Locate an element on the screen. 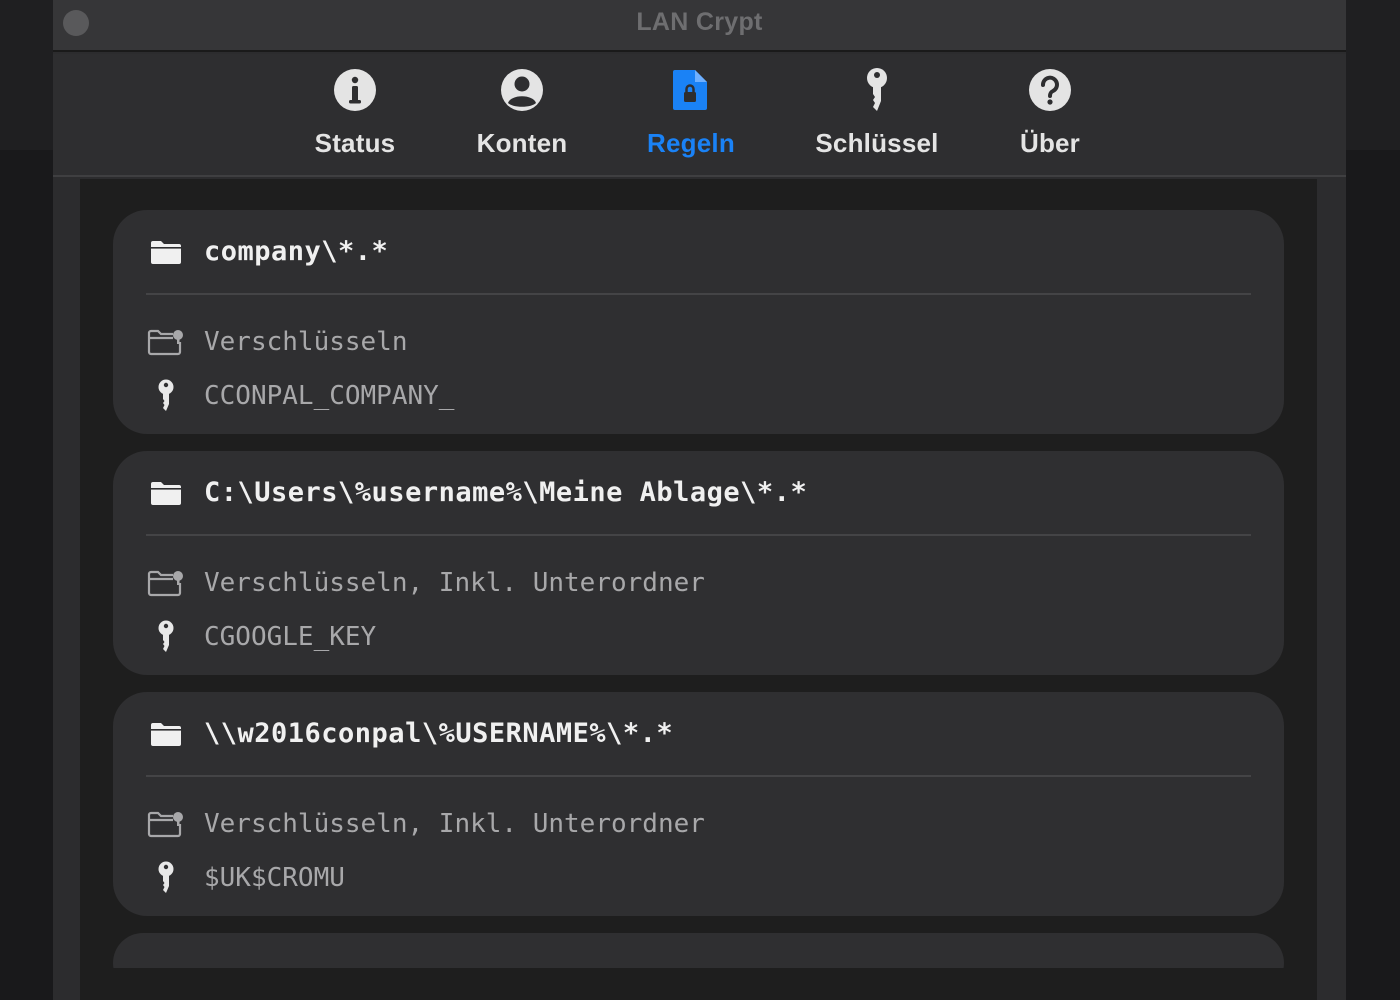 The width and height of the screenshot is (1400, 1000). rule-key-row: CGOOGLE_KEY is located at coordinates (698, 637).